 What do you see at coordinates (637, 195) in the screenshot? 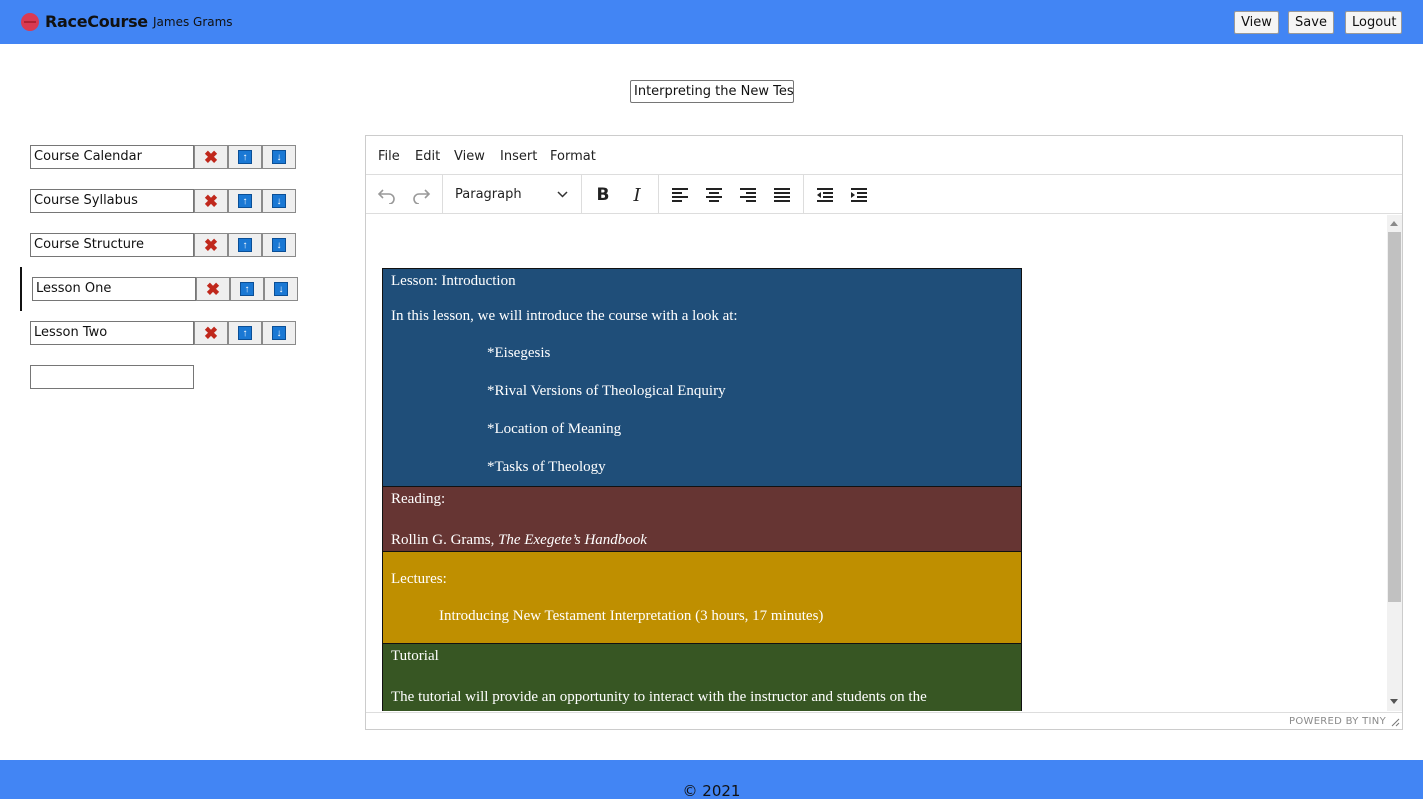
I see `italic-icon: I` at bounding box center [637, 195].